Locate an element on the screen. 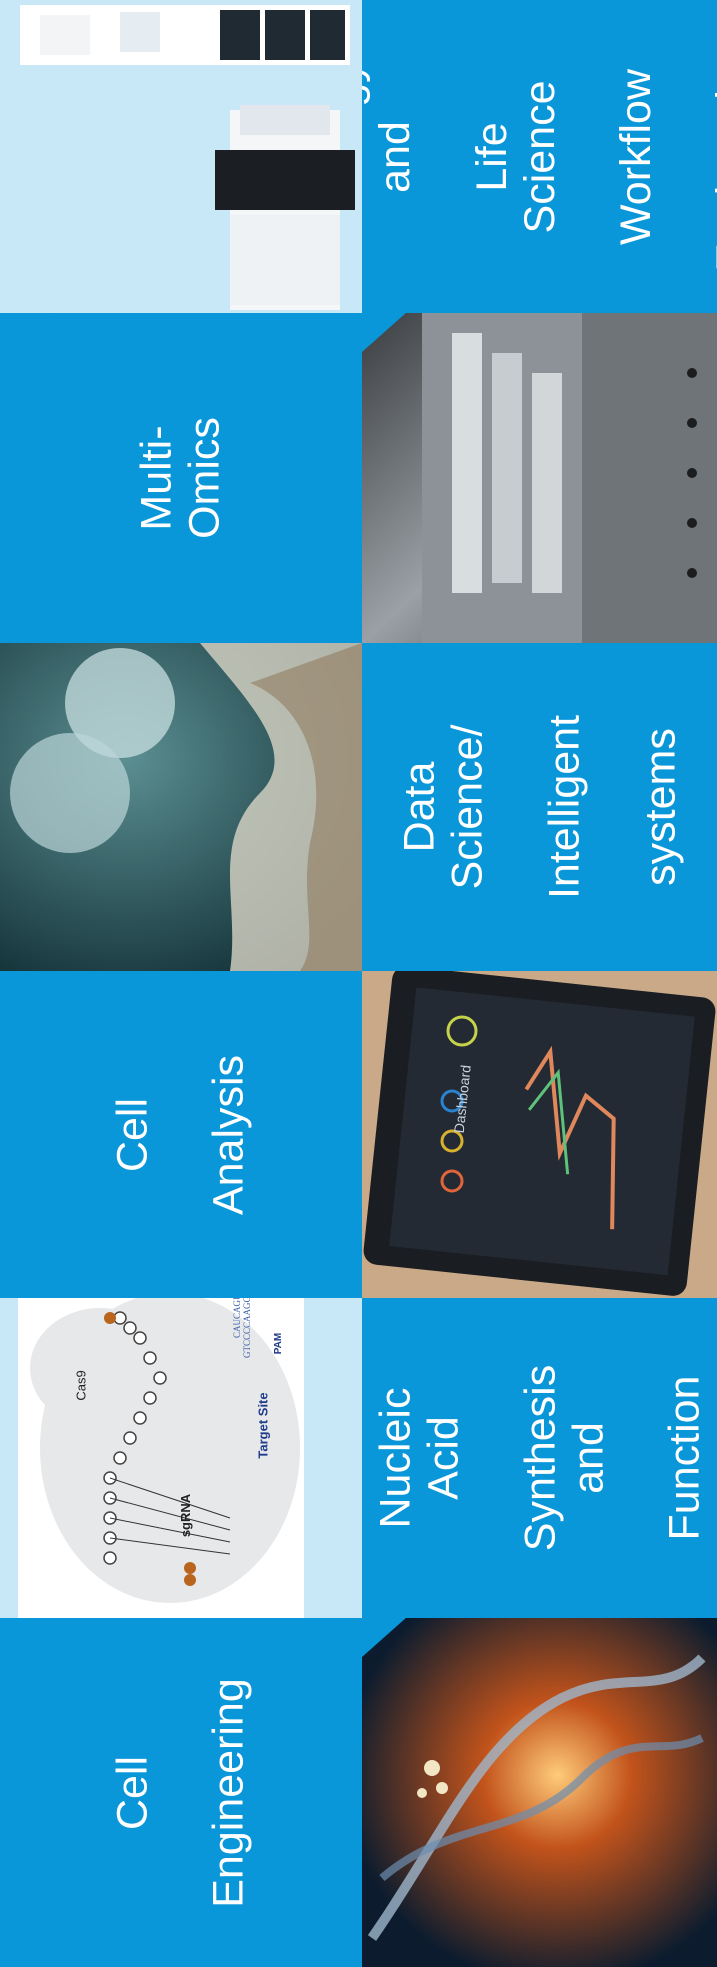 This screenshot has width=717, height=1967. target-site-label: Target Site is located at coordinates (263, 1425).